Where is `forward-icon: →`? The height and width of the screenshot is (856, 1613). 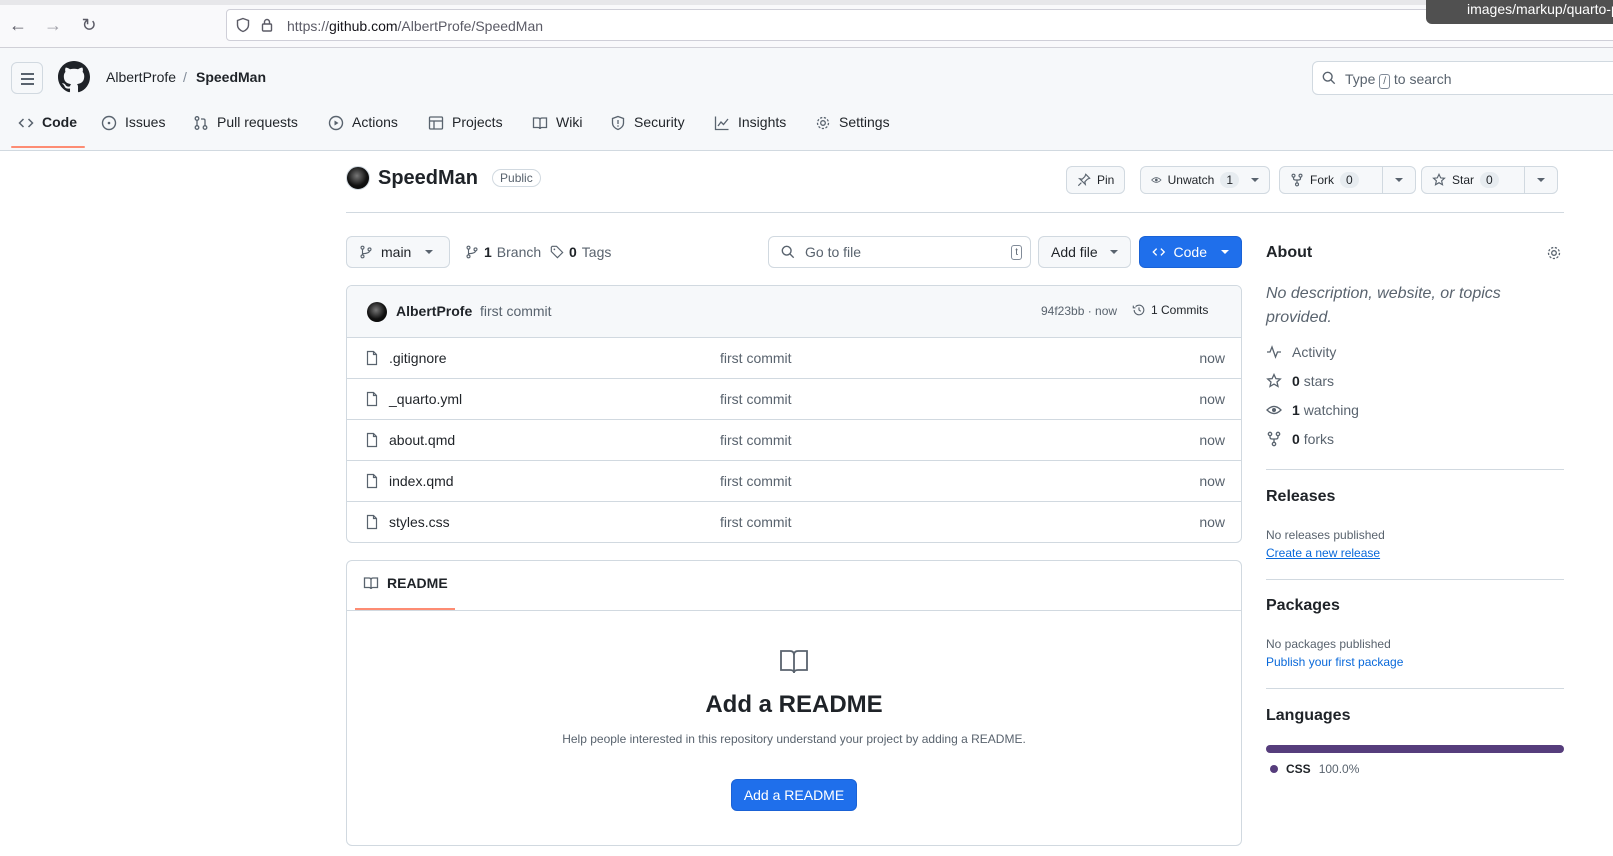 forward-icon: → is located at coordinates (53, 25).